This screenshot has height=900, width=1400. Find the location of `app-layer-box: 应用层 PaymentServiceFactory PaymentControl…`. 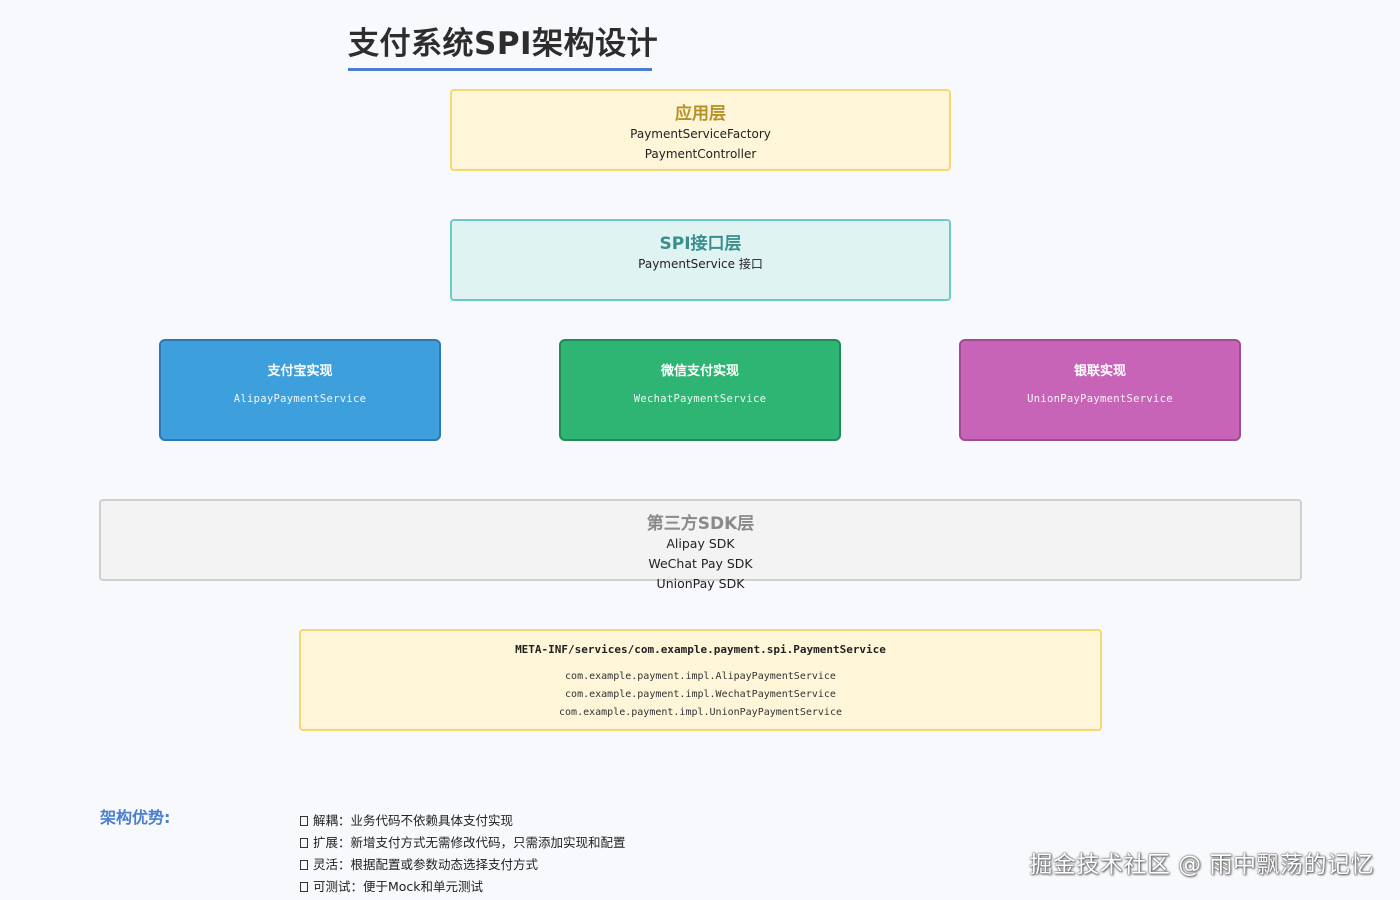

app-layer-box: 应用层 PaymentServiceFactory PaymentControl… is located at coordinates (700, 130).